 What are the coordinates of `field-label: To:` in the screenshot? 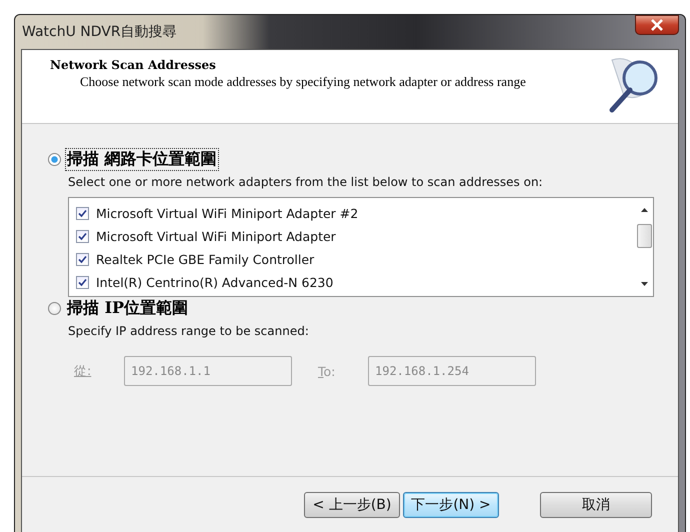 It's located at (327, 371).